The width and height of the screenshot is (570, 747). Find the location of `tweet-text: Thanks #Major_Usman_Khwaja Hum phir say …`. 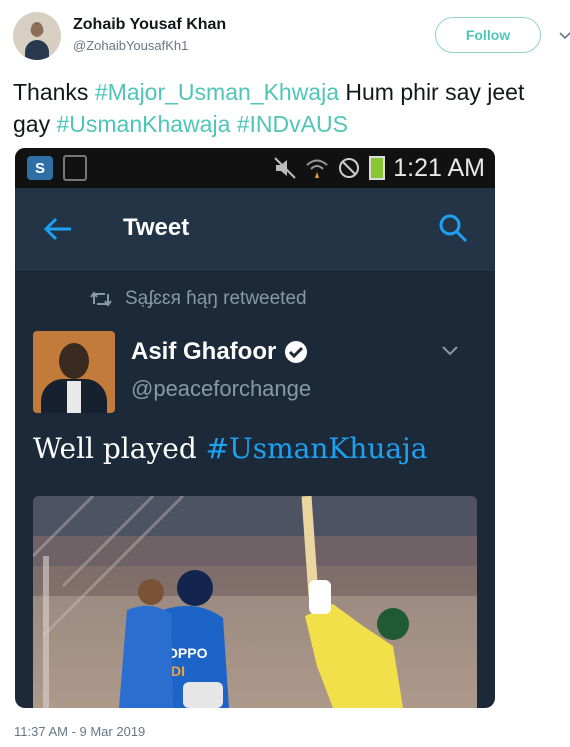

tweet-text: Thanks #Major_Usman_Khwaja Hum phir say … is located at coordinates (288, 108).